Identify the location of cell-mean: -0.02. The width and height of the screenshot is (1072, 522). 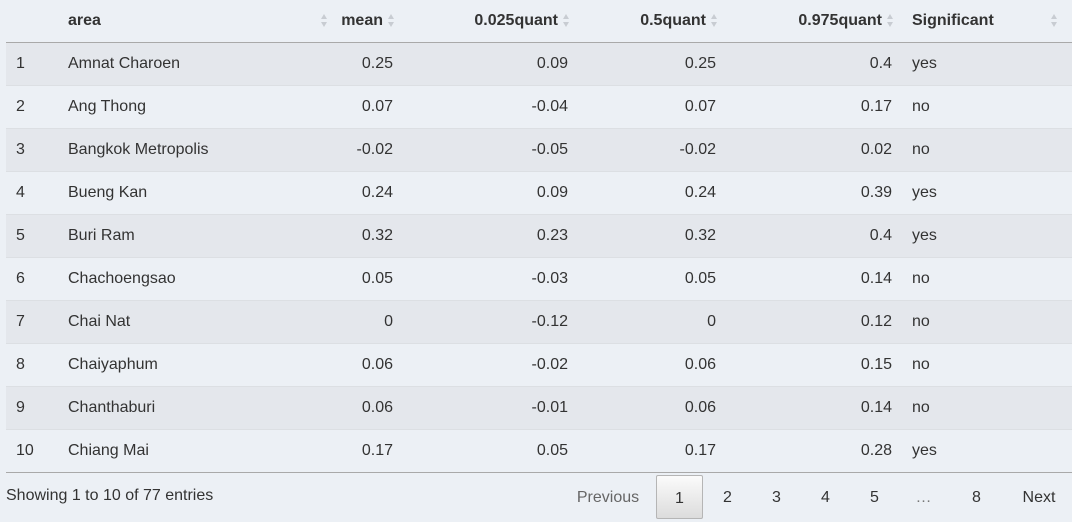
(349, 150).